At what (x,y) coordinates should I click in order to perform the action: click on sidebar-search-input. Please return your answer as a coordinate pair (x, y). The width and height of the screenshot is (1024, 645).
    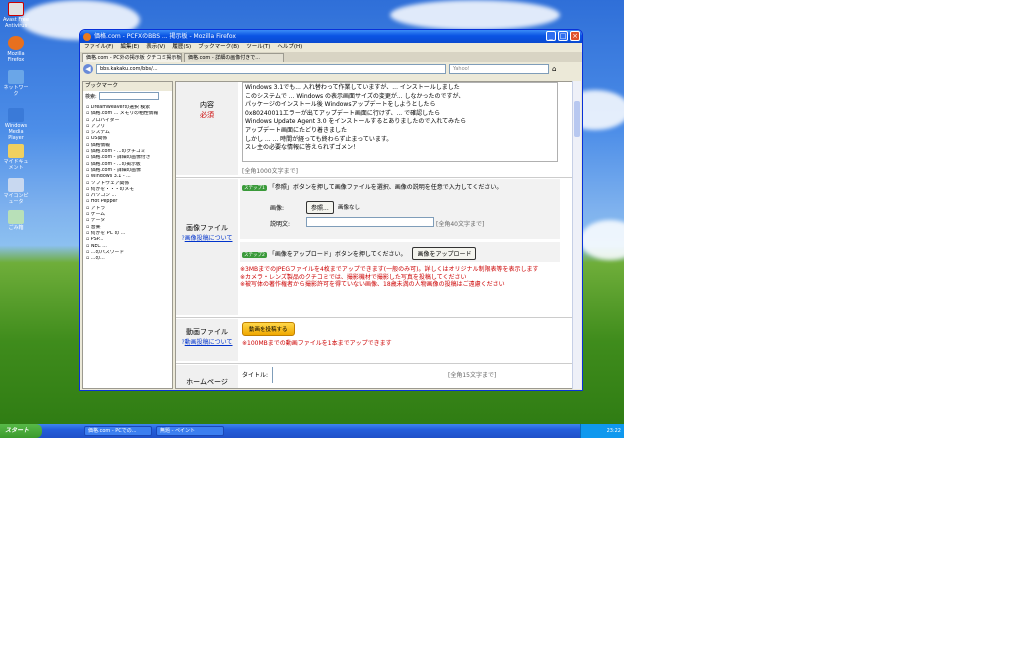
    Looking at the image, I should click on (128, 96).